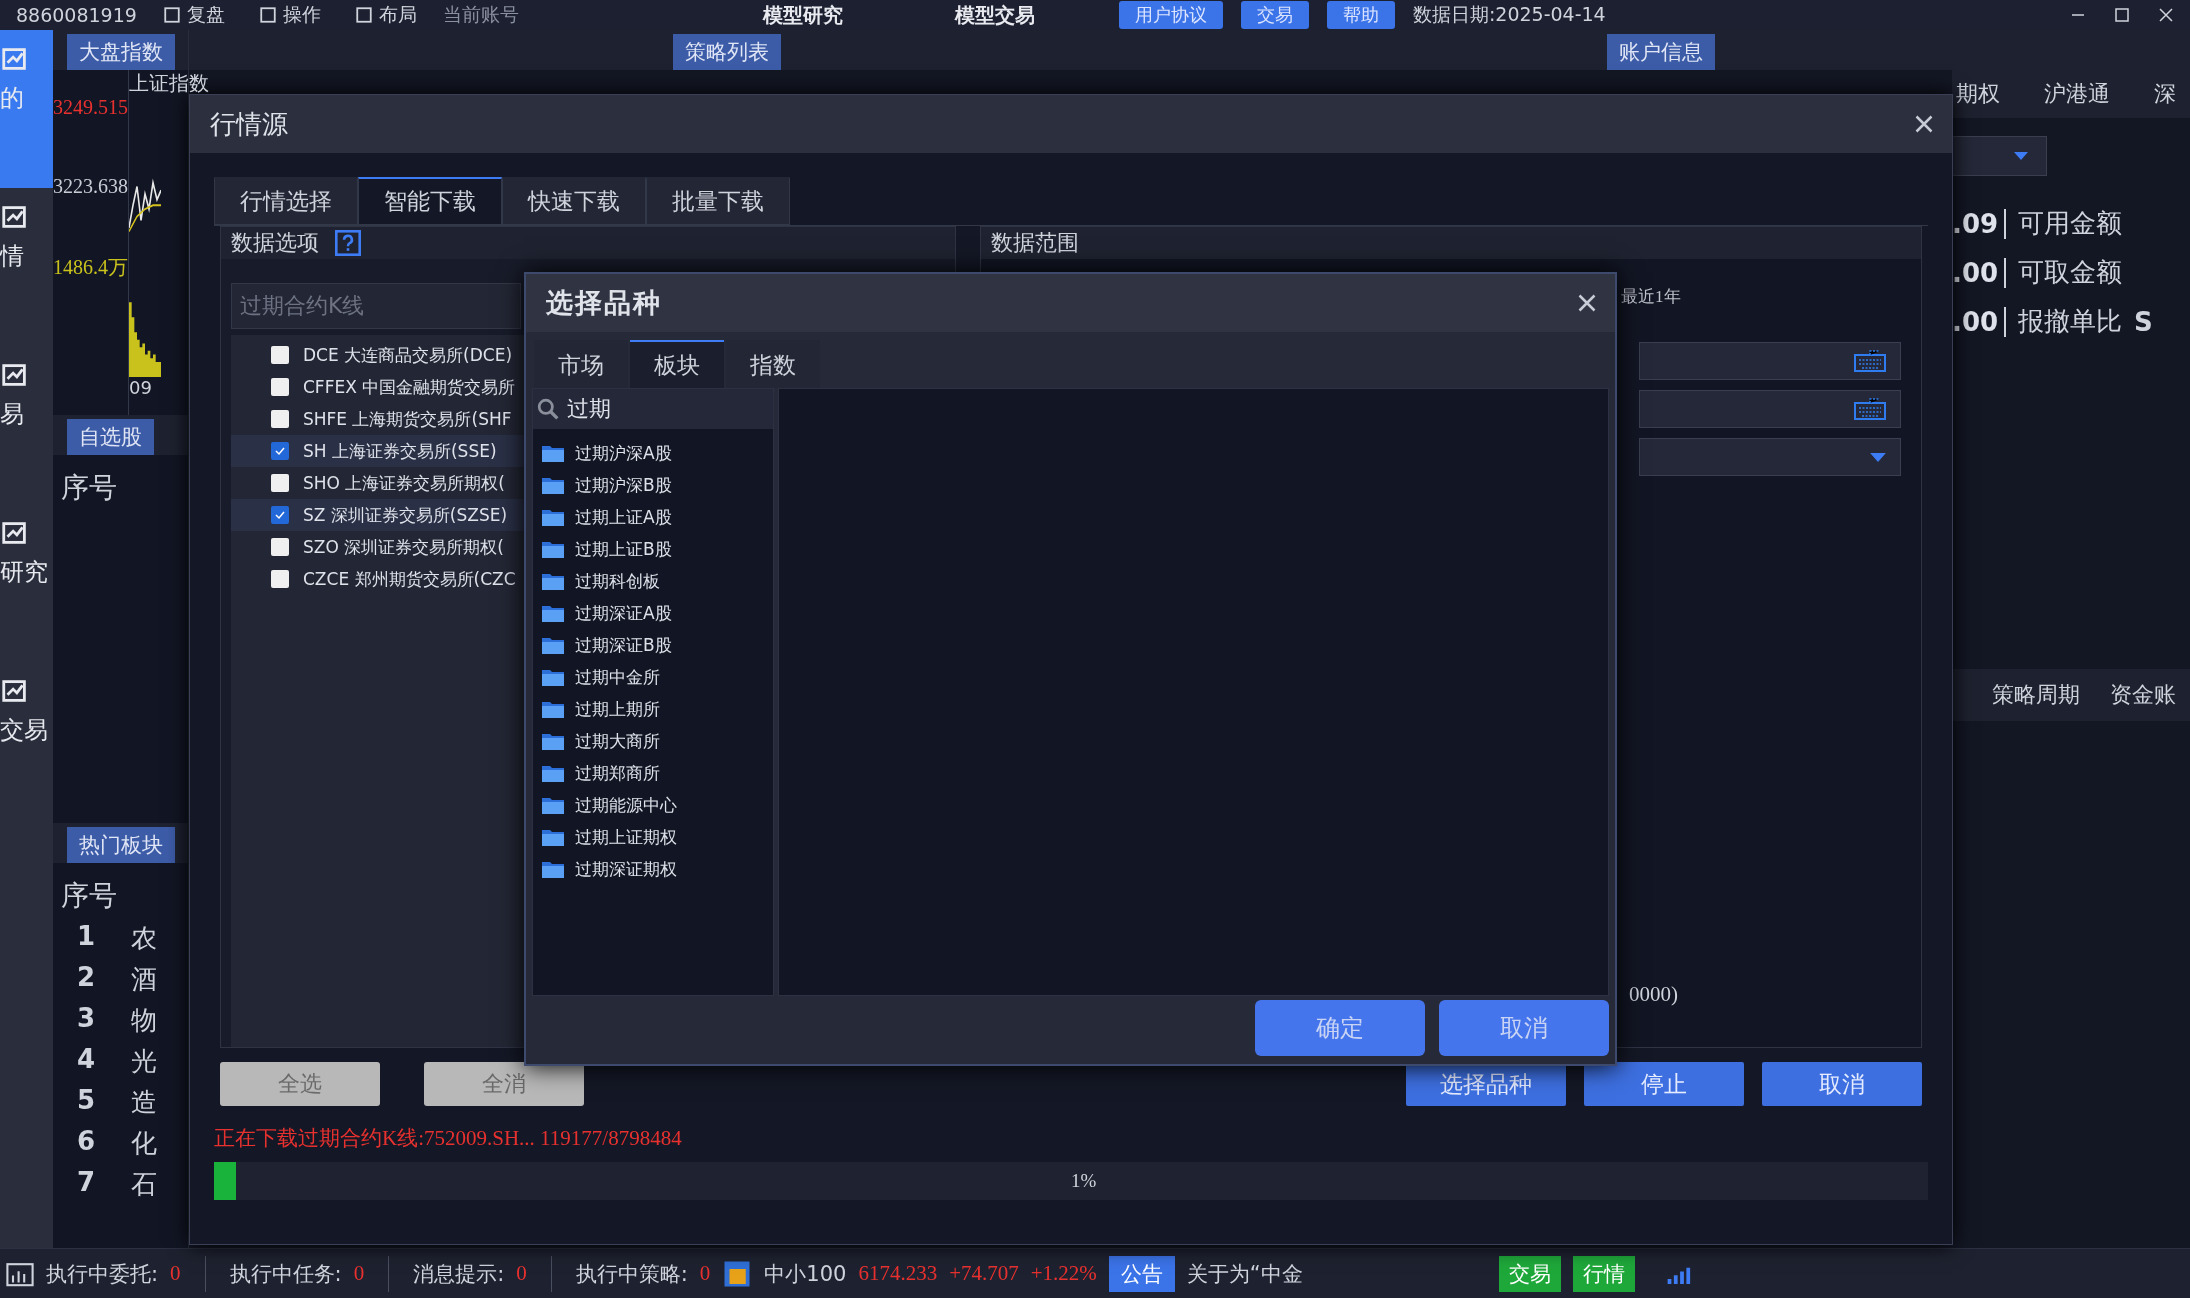 This screenshot has height=1298, width=2190. Describe the element at coordinates (677, 364) in the screenshot. I see `tab: 板块` at that location.